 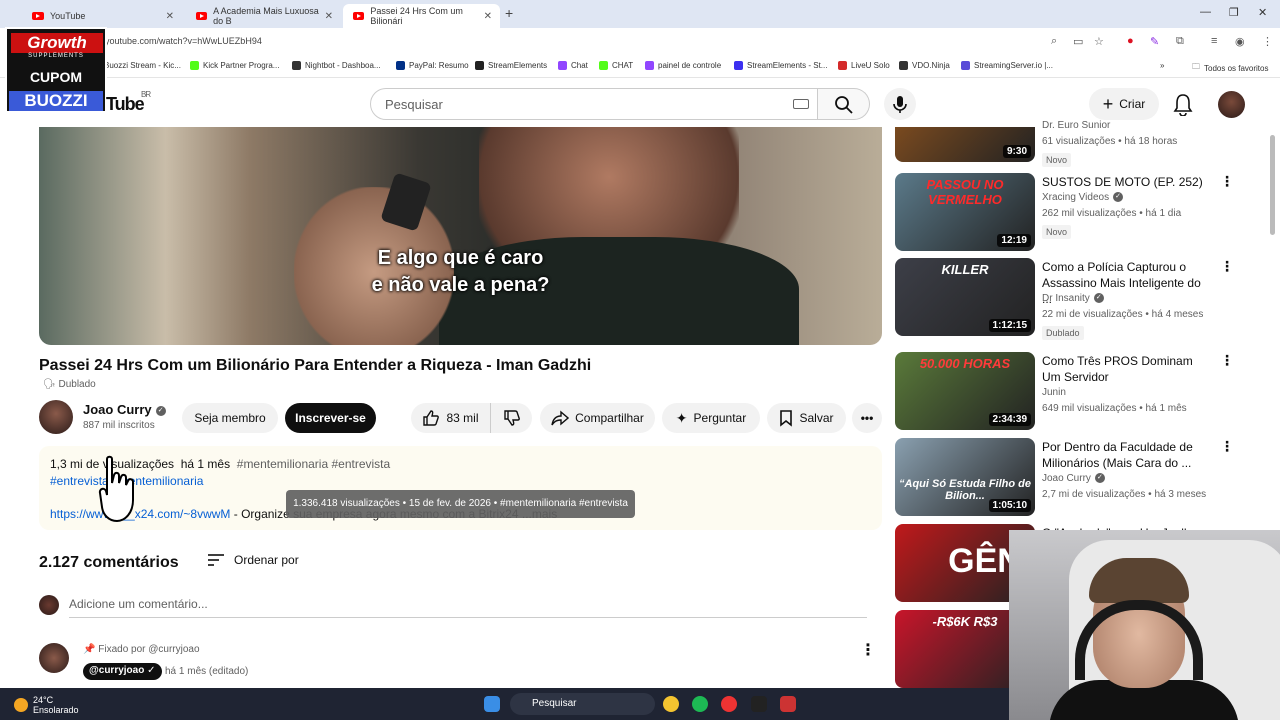 I want to click on dislike-button, so click(x=511, y=418).